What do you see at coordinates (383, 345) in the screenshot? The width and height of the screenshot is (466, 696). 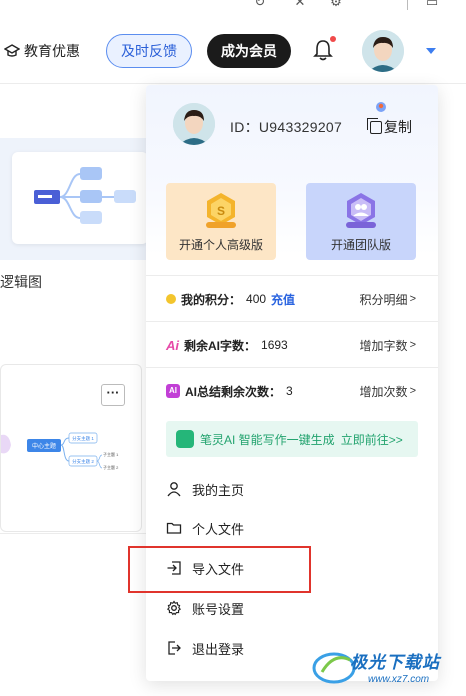 I see `add-words-label: 增加字数` at bounding box center [383, 345].